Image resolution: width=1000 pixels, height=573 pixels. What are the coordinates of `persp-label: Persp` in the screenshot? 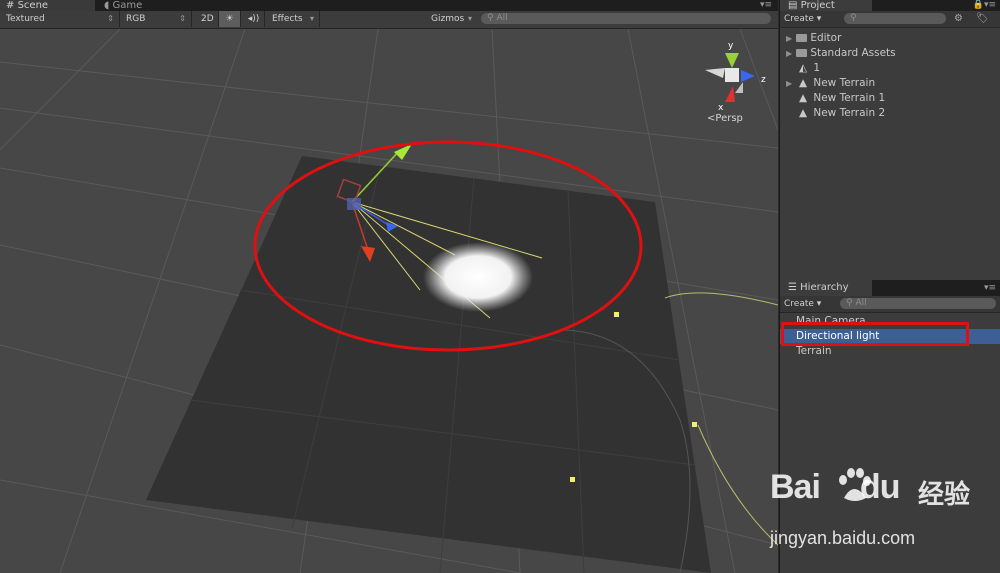 It's located at (729, 118).